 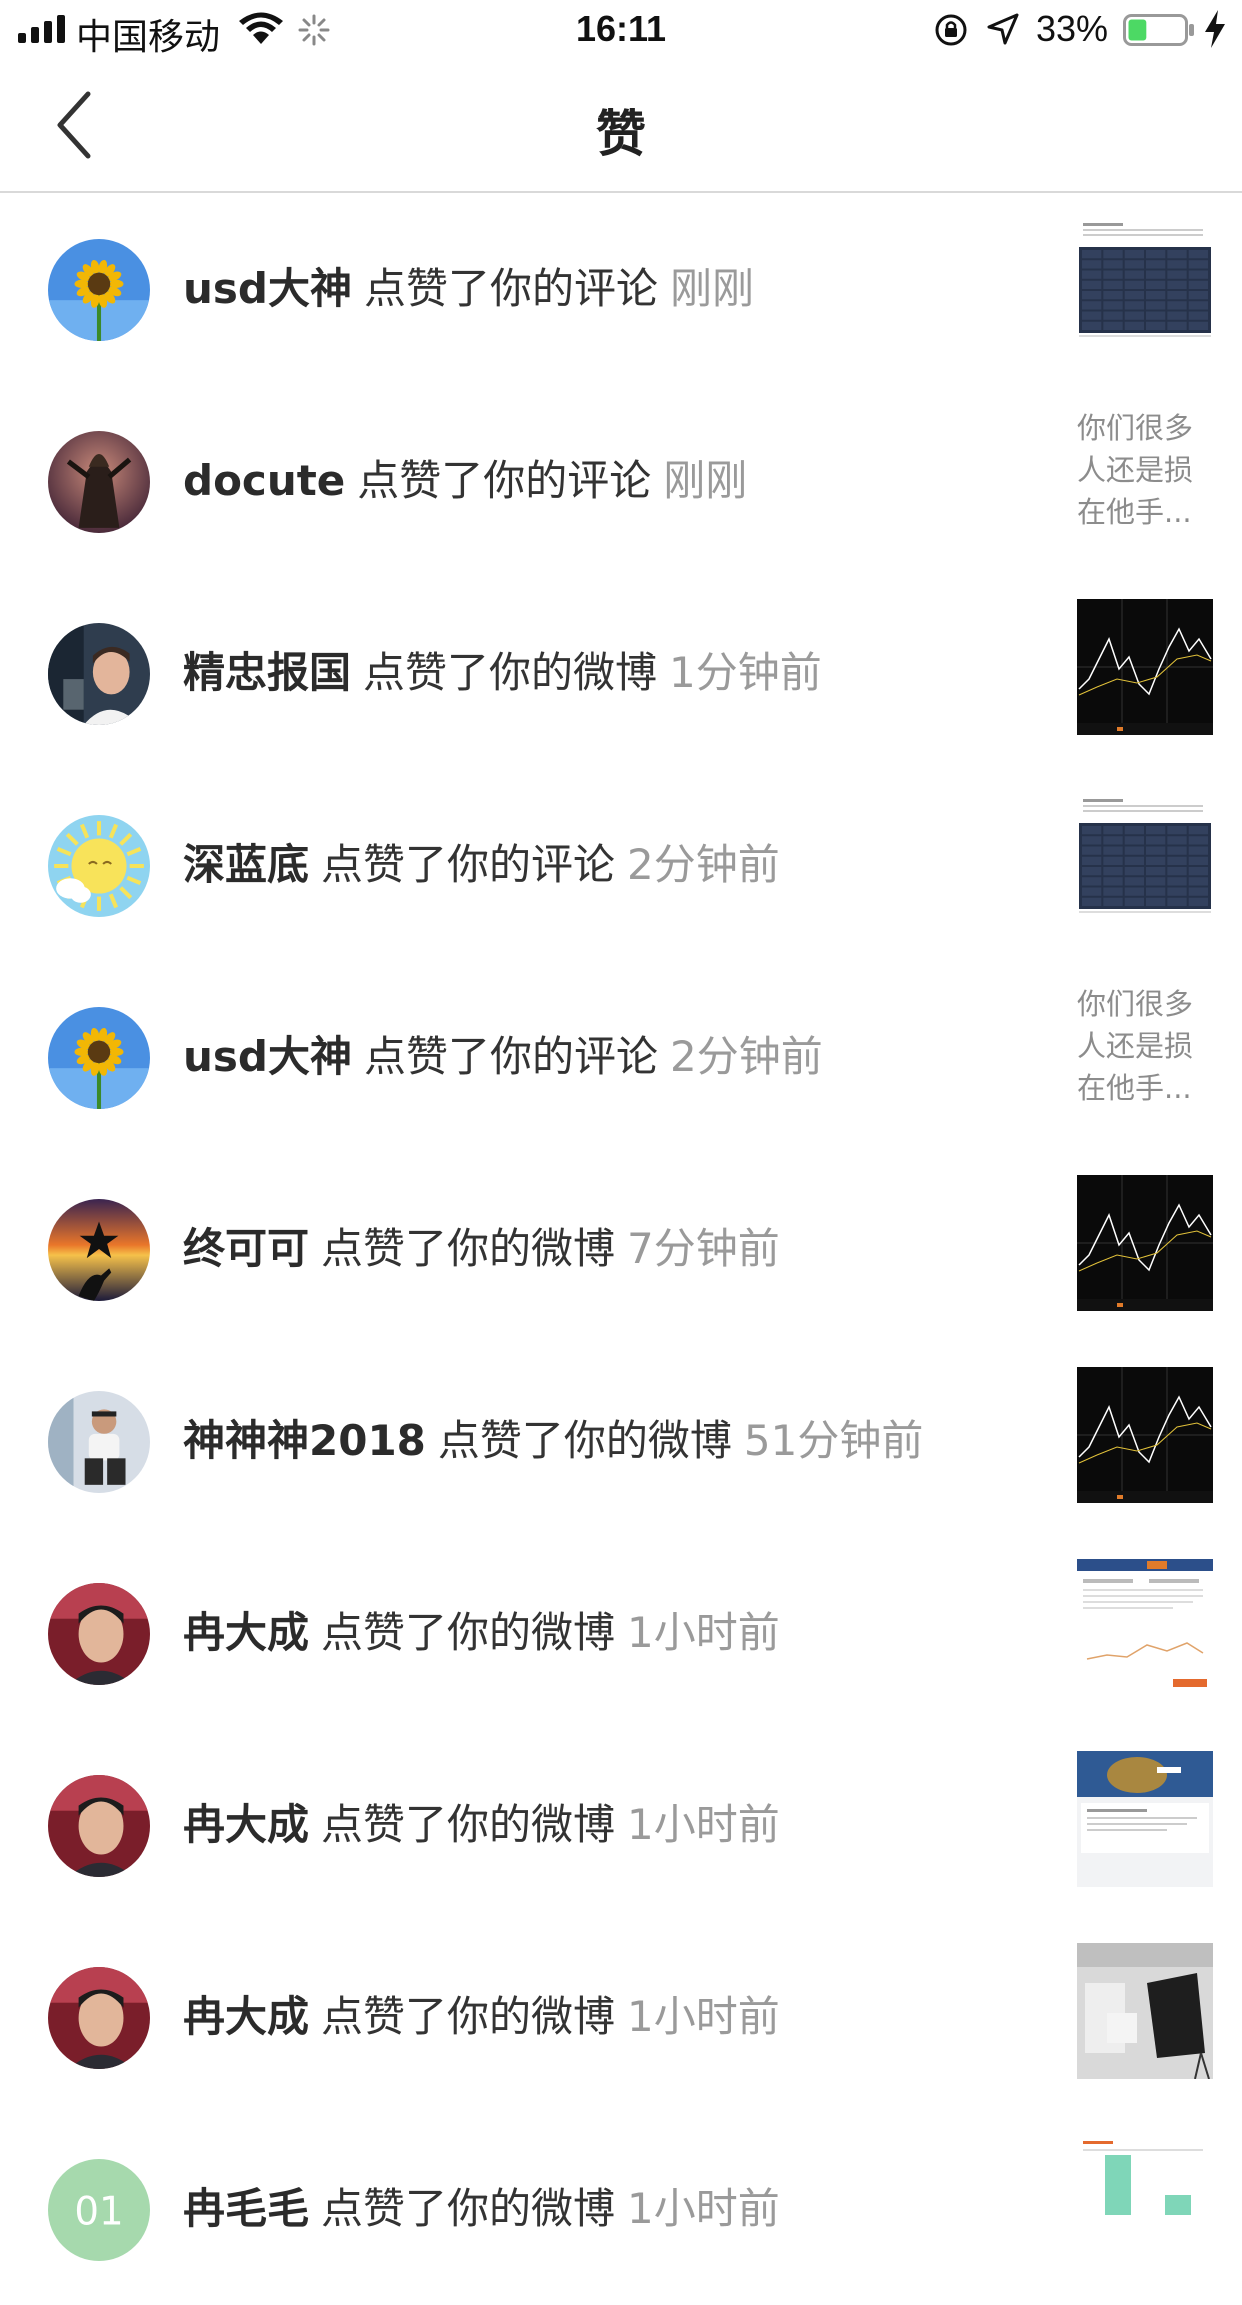 What do you see at coordinates (246, 1248) in the screenshot?
I see `user-name: 终可可` at bounding box center [246, 1248].